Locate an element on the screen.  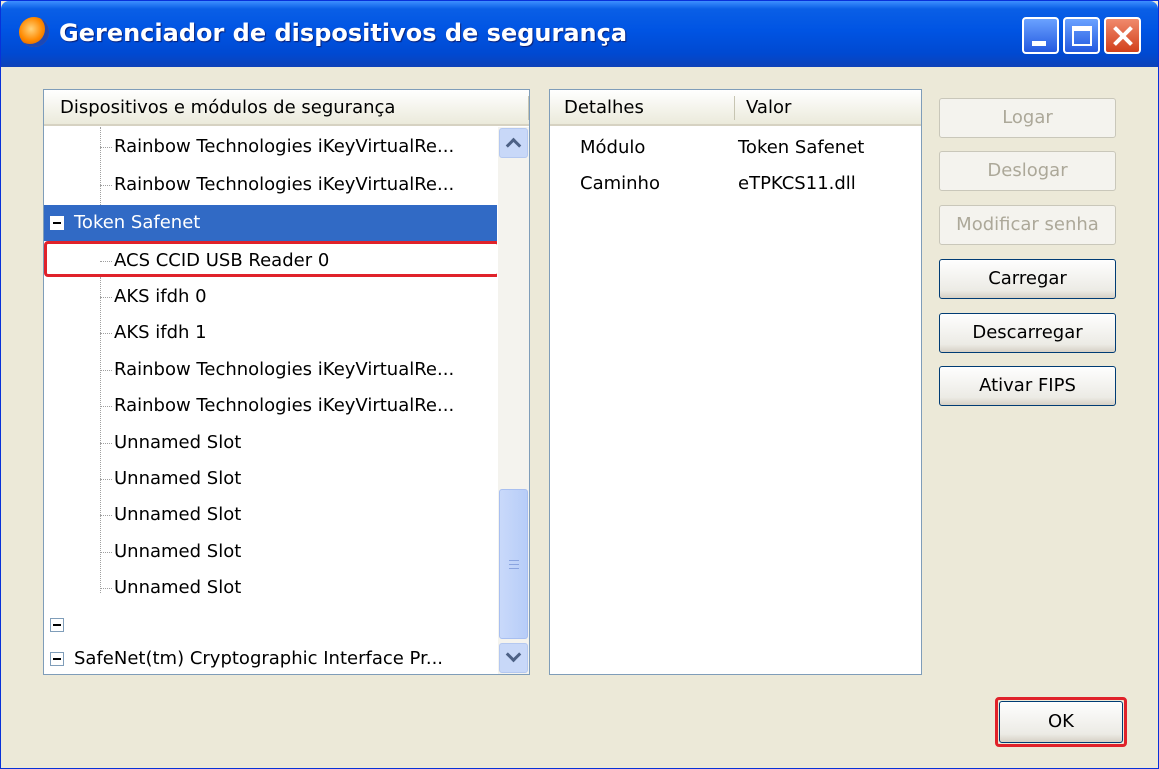
details-header: Detalhes Valor is located at coordinates (735, 108).